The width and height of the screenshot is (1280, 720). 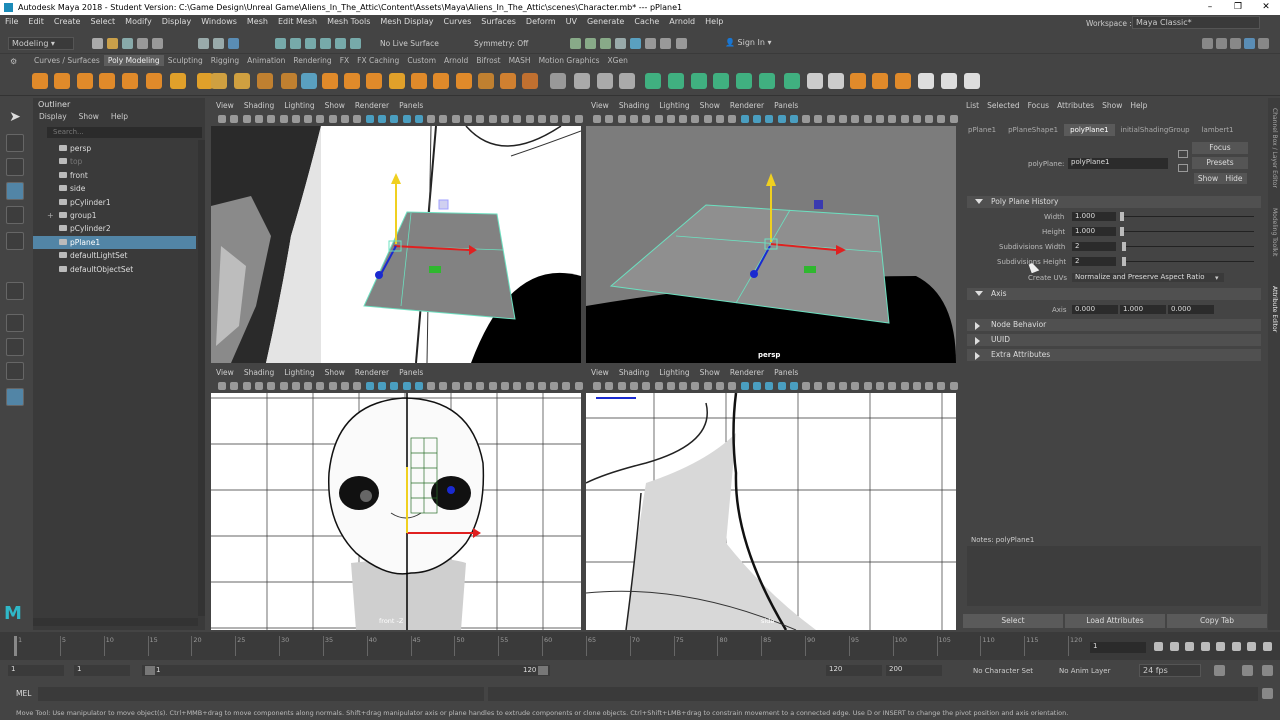 I want to click on sign-in-button: 👤 Sign In ▾, so click(x=761, y=43).